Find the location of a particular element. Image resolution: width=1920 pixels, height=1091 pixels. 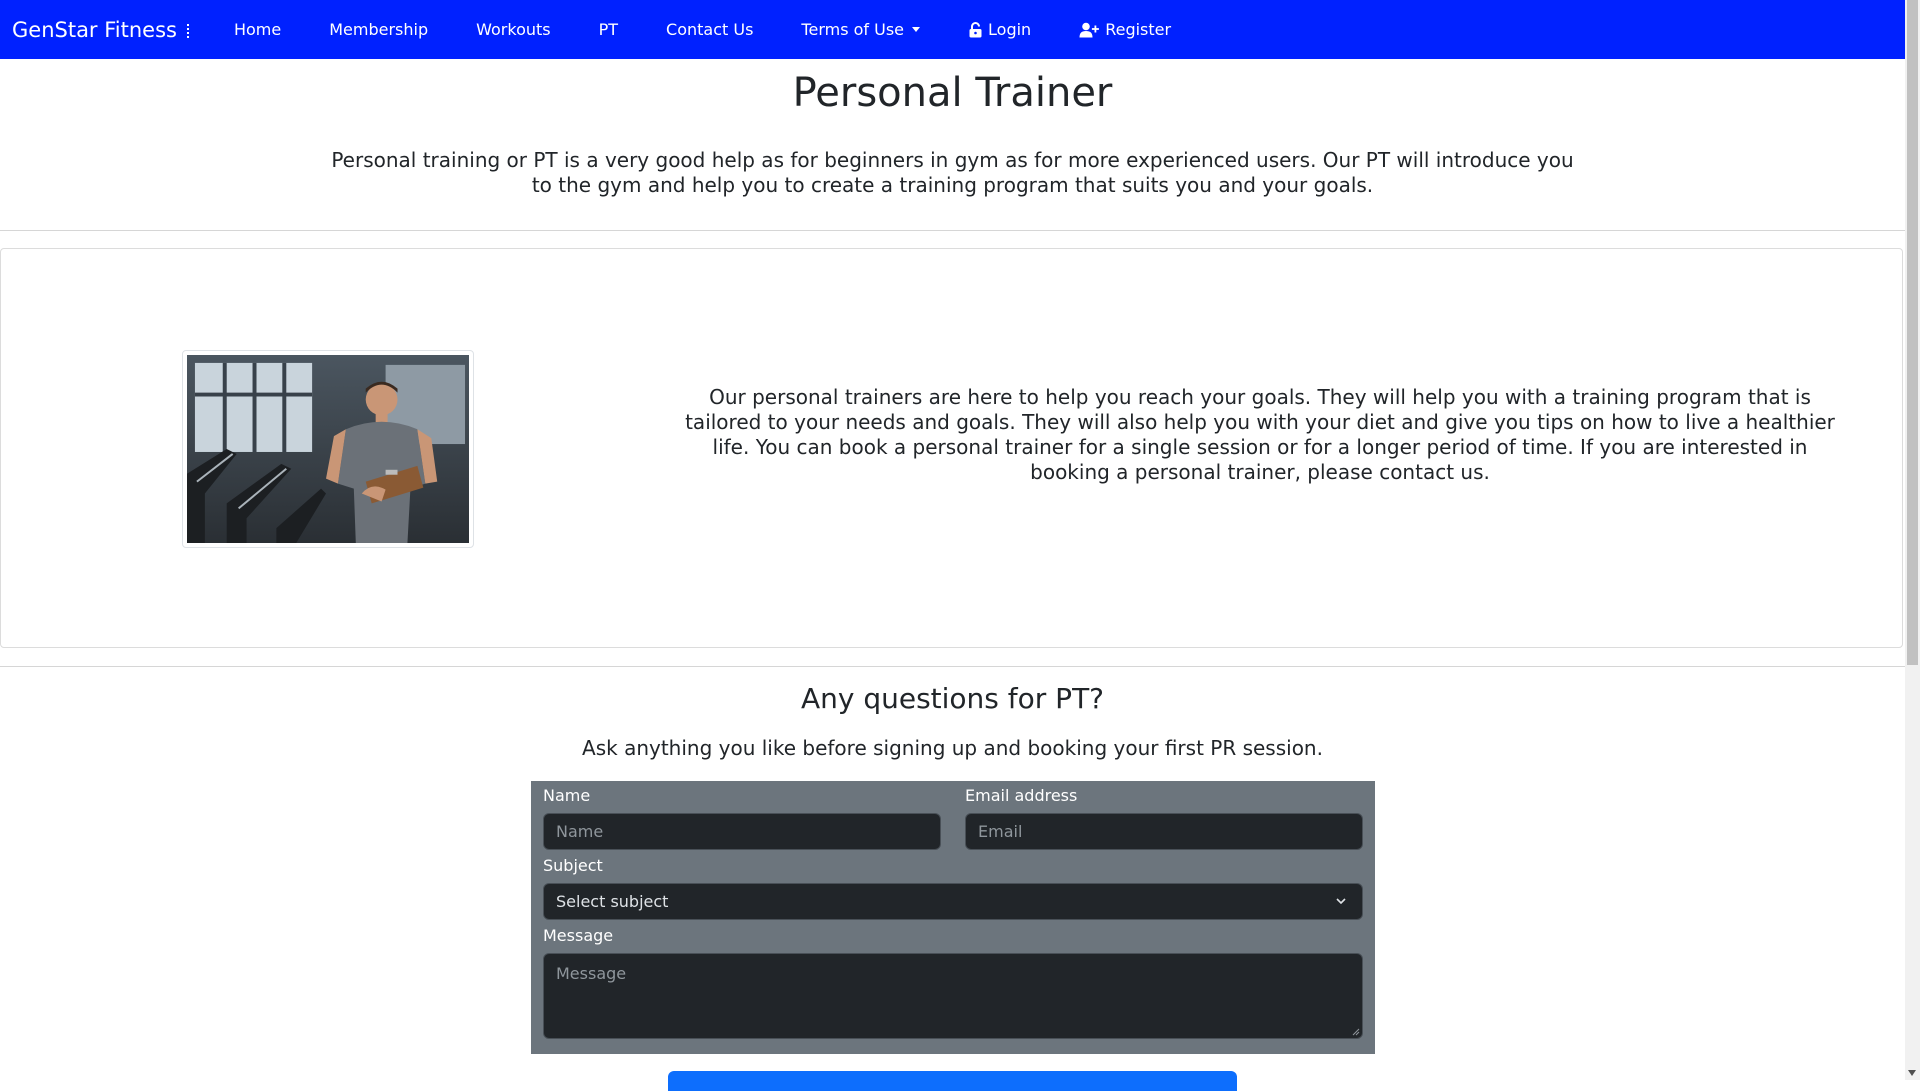

vertical-scrollbar is located at coordinates (1912, 540).